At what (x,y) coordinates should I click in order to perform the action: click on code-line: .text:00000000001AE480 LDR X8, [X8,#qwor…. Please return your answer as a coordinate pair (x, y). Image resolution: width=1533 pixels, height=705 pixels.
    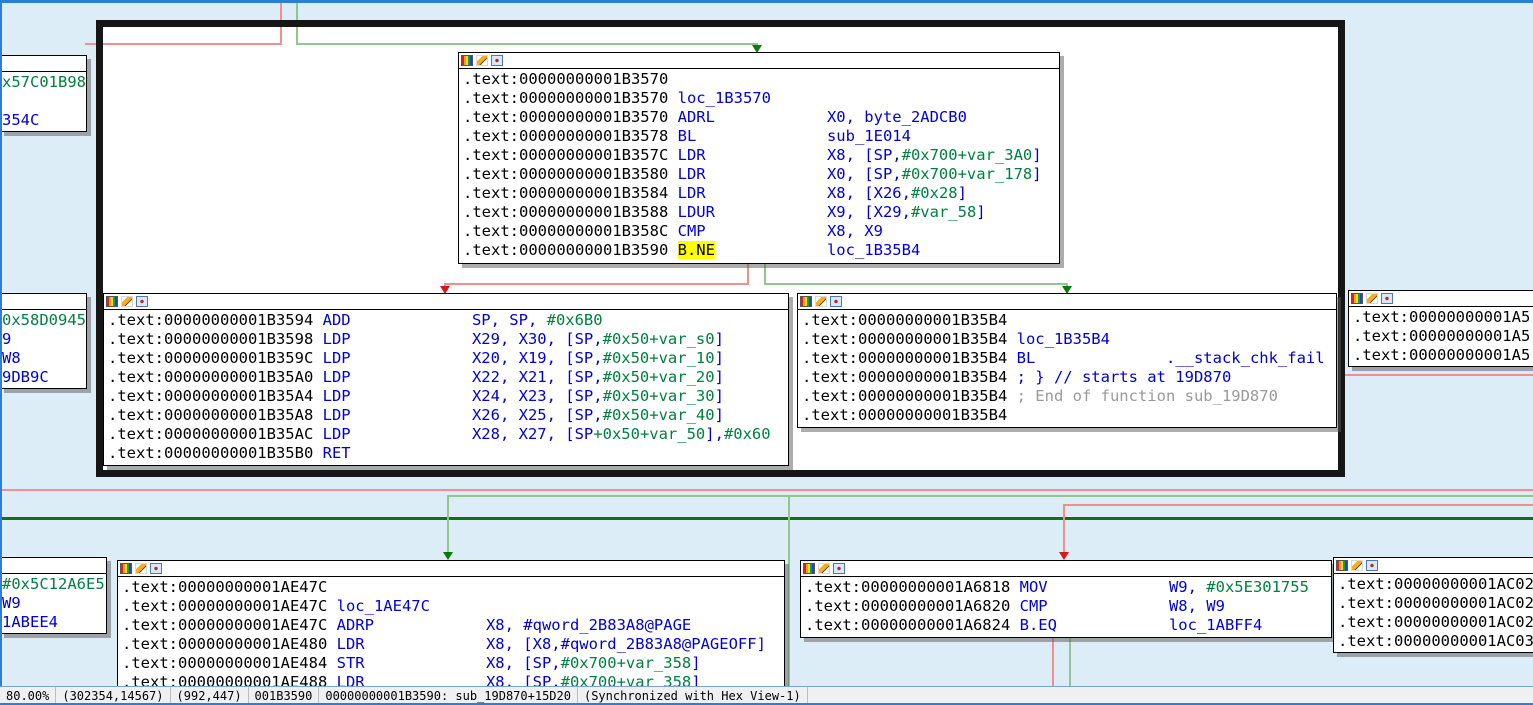
    Looking at the image, I should click on (444, 644).